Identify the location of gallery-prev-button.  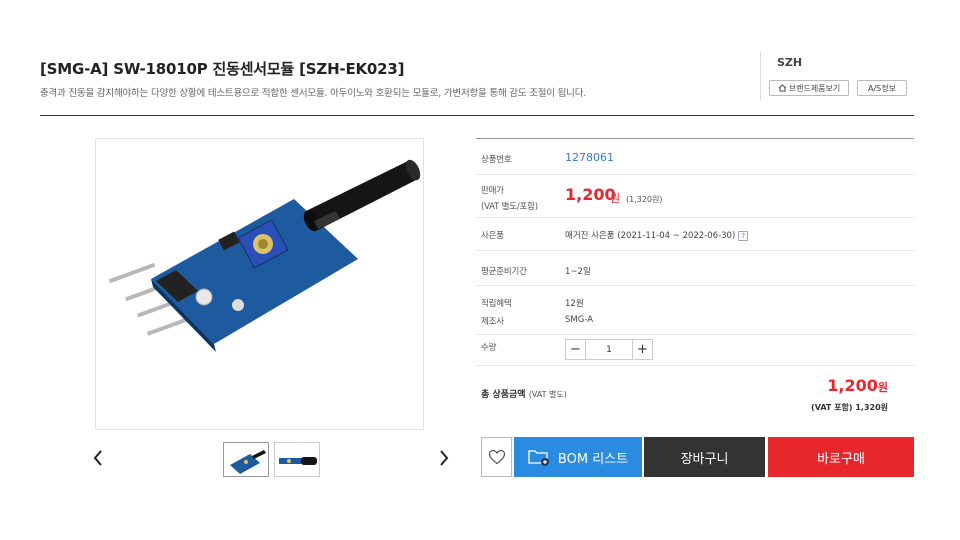
(98, 460).